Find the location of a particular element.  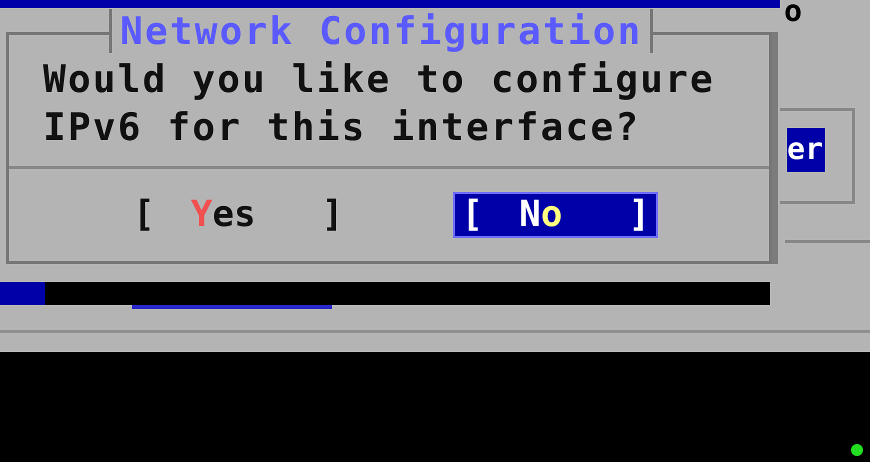

background-button: er is located at coordinates (806, 150).